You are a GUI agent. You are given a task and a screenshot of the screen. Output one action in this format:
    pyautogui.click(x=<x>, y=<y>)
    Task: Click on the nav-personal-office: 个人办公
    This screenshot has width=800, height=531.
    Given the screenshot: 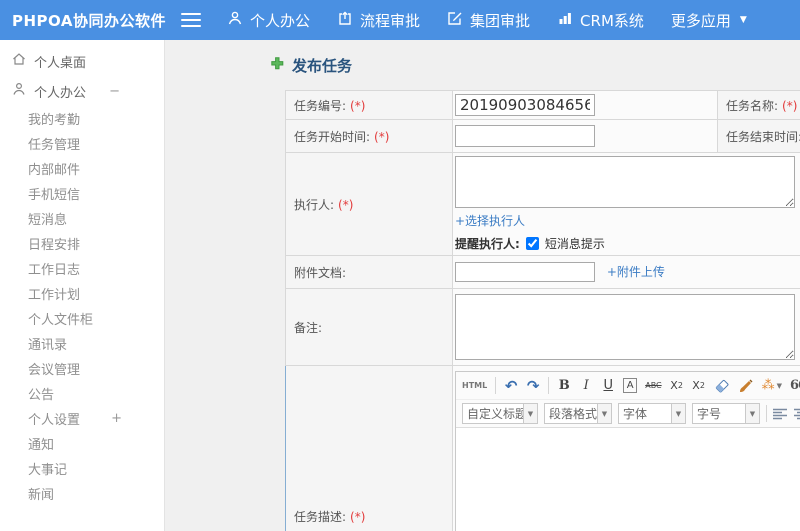 What is the action you would take?
    pyautogui.click(x=268, y=20)
    